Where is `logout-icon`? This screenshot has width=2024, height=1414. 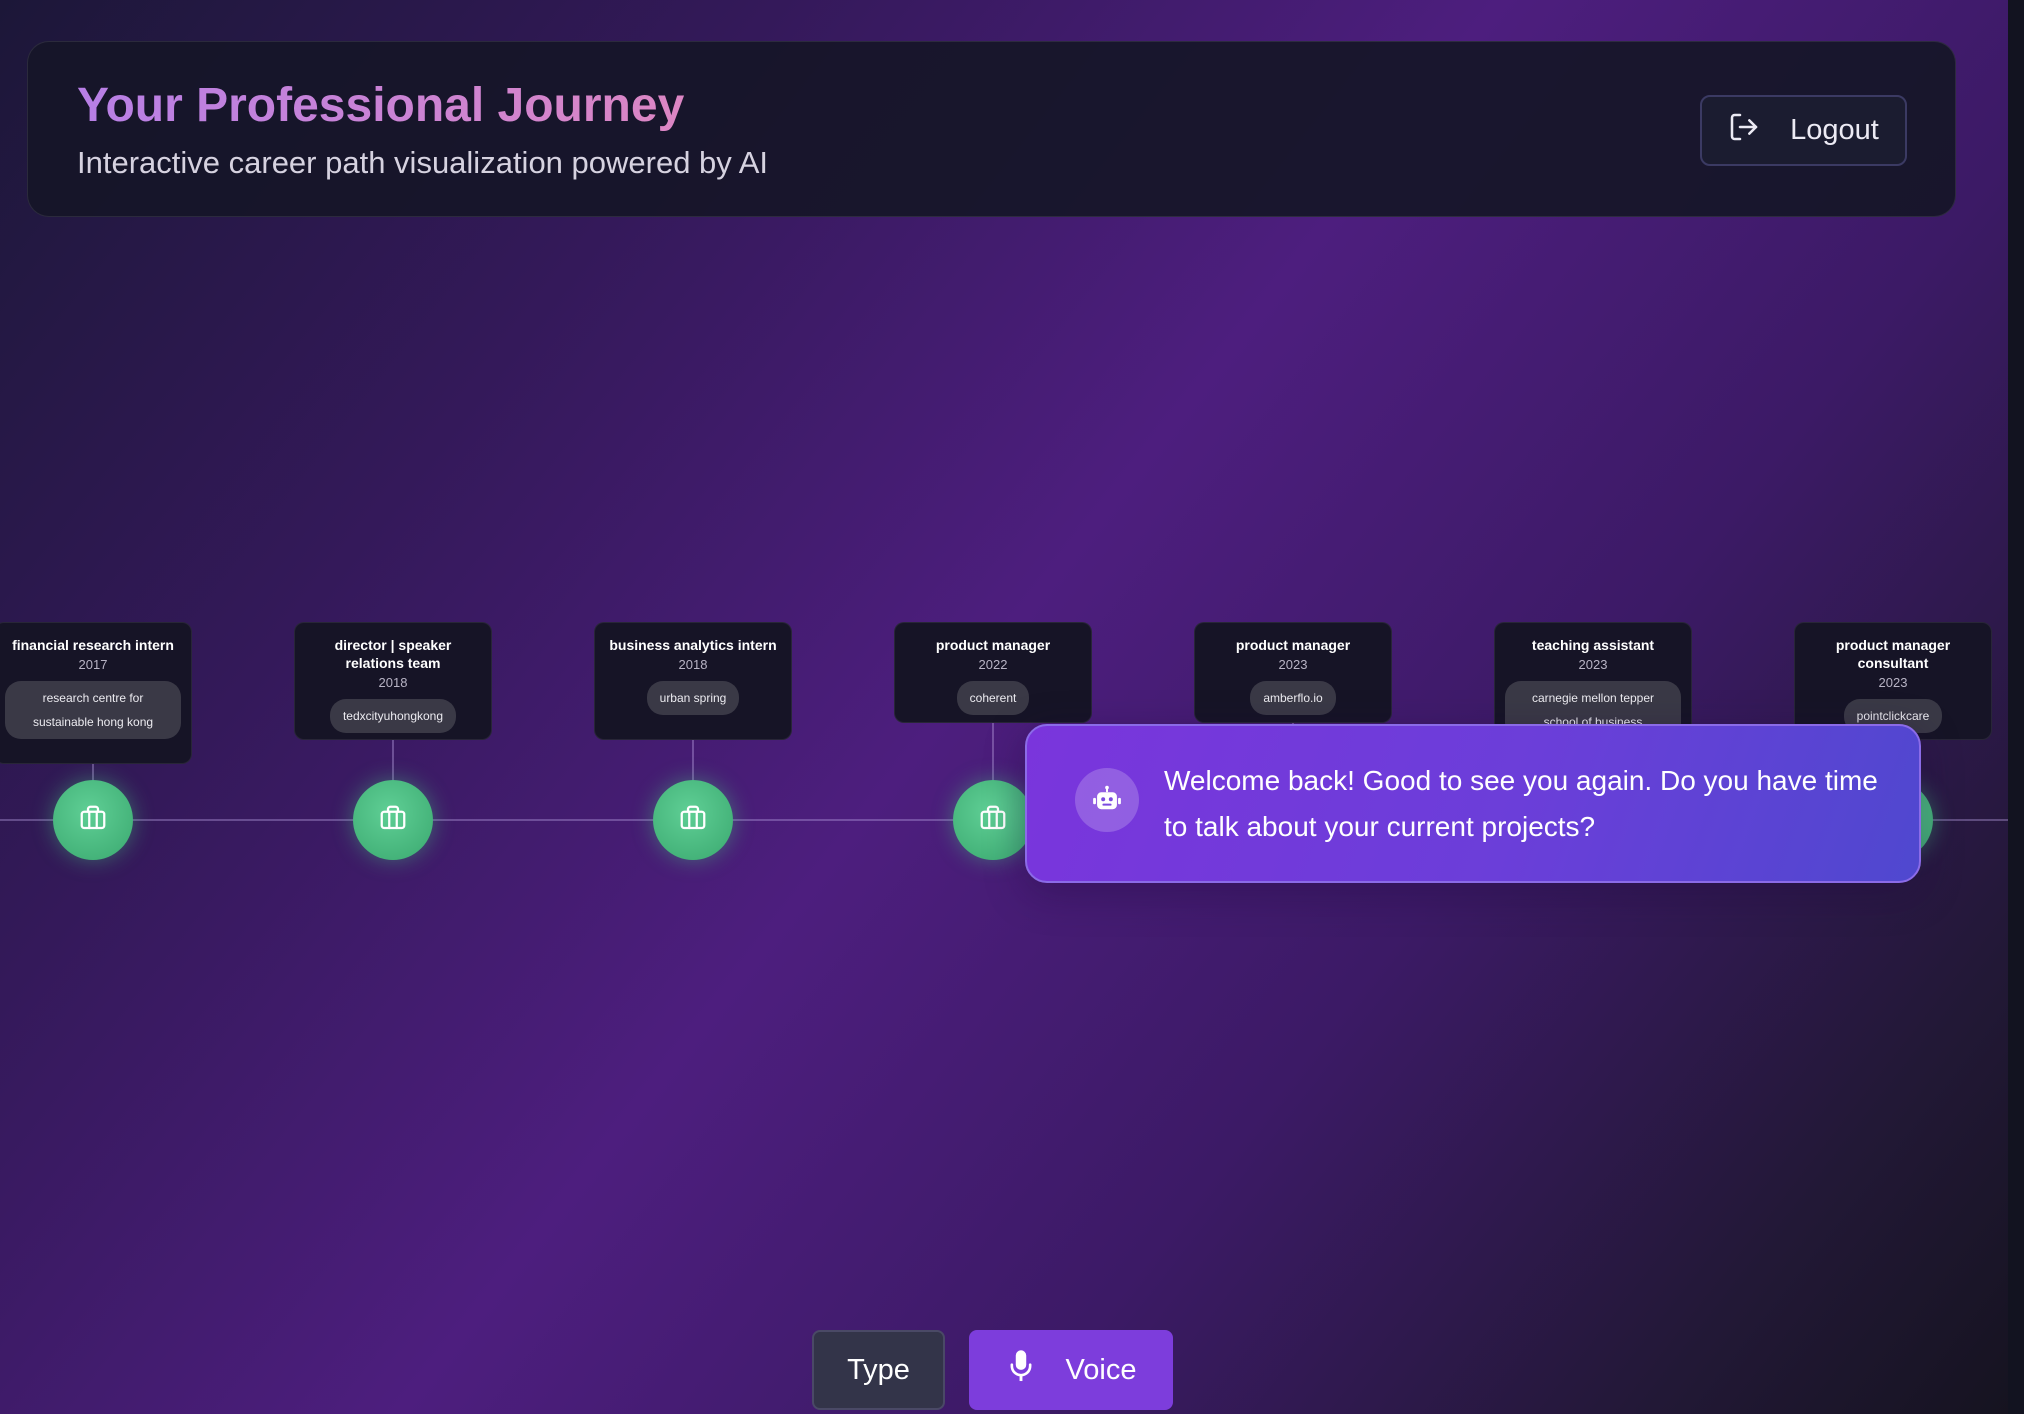 logout-icon is located at coordinates (1744, 131).